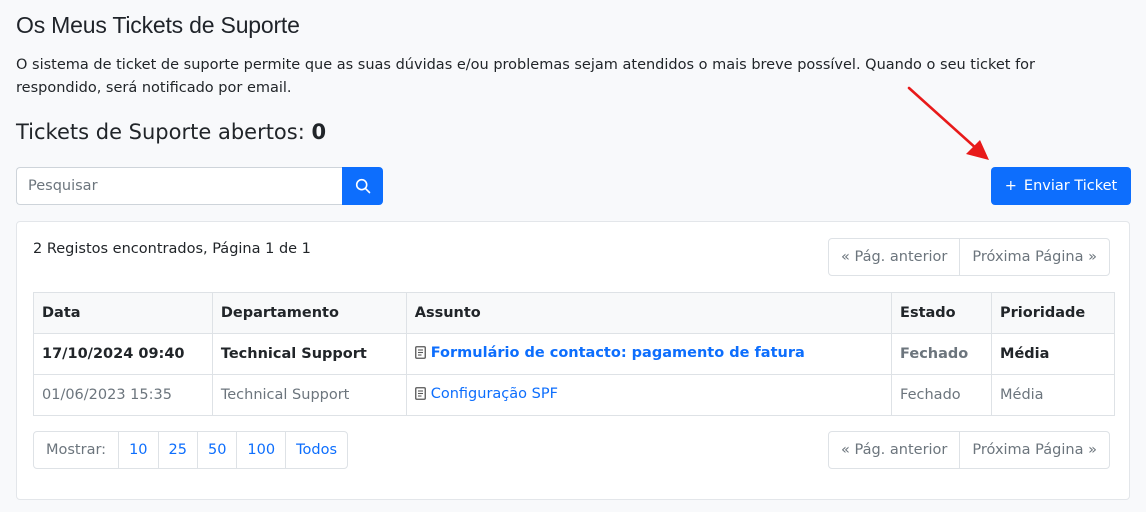 Image resolution: width=1146 pixels, height=512 pixels. I want to click on records-summary: 2 Registos encontrados, Página 1 de 1, so click(172, 249).